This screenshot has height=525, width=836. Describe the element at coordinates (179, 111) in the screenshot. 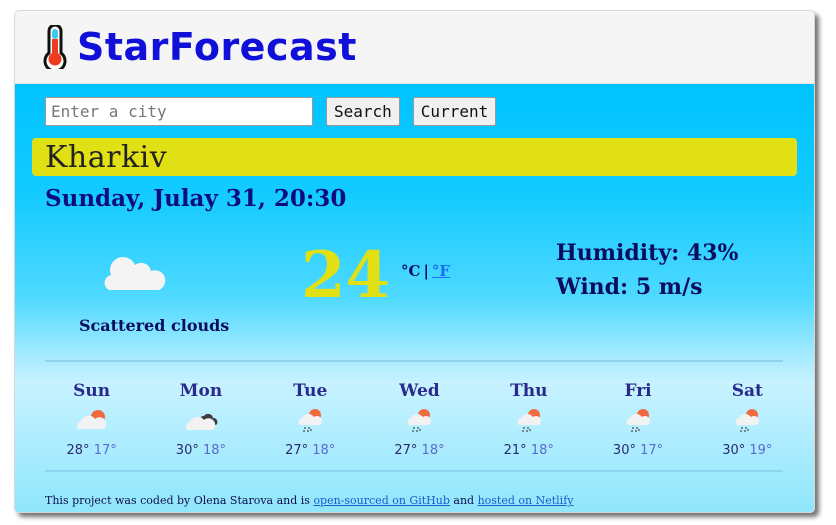

I see `city-search-input` at that location.